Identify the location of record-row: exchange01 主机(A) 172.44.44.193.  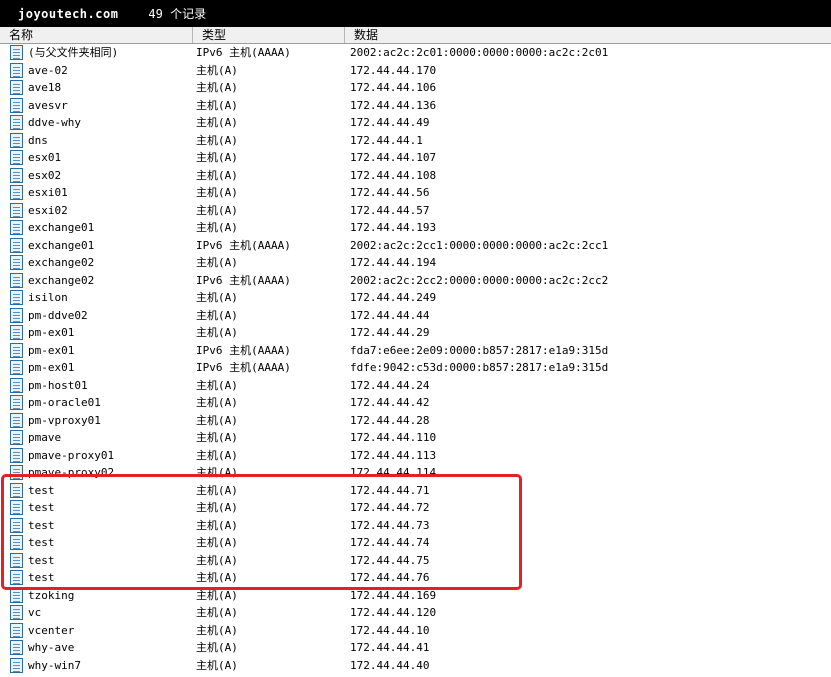
(415, 228).